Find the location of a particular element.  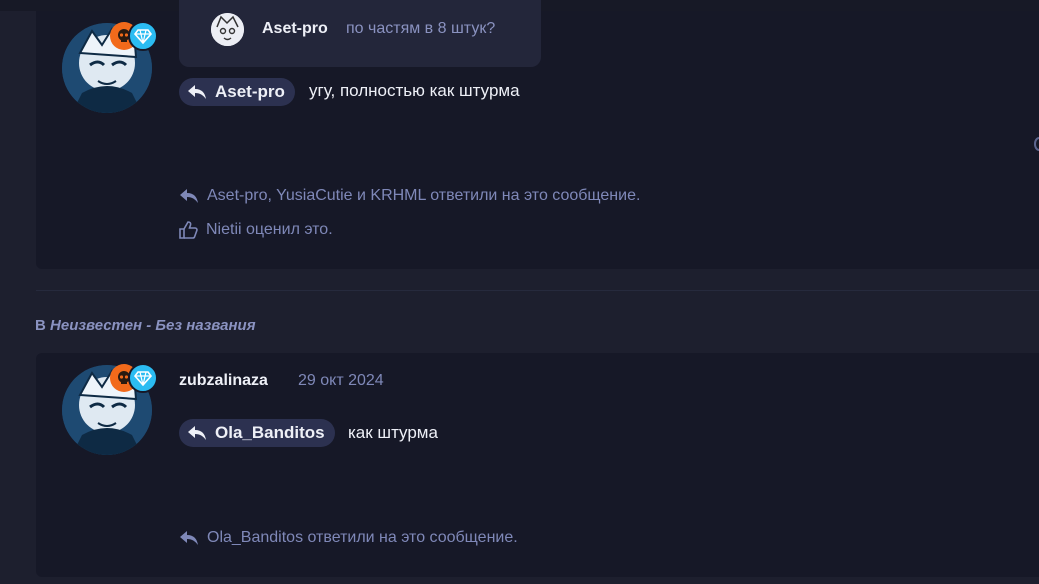

quote-avatar is located at coordinates (227, 29).